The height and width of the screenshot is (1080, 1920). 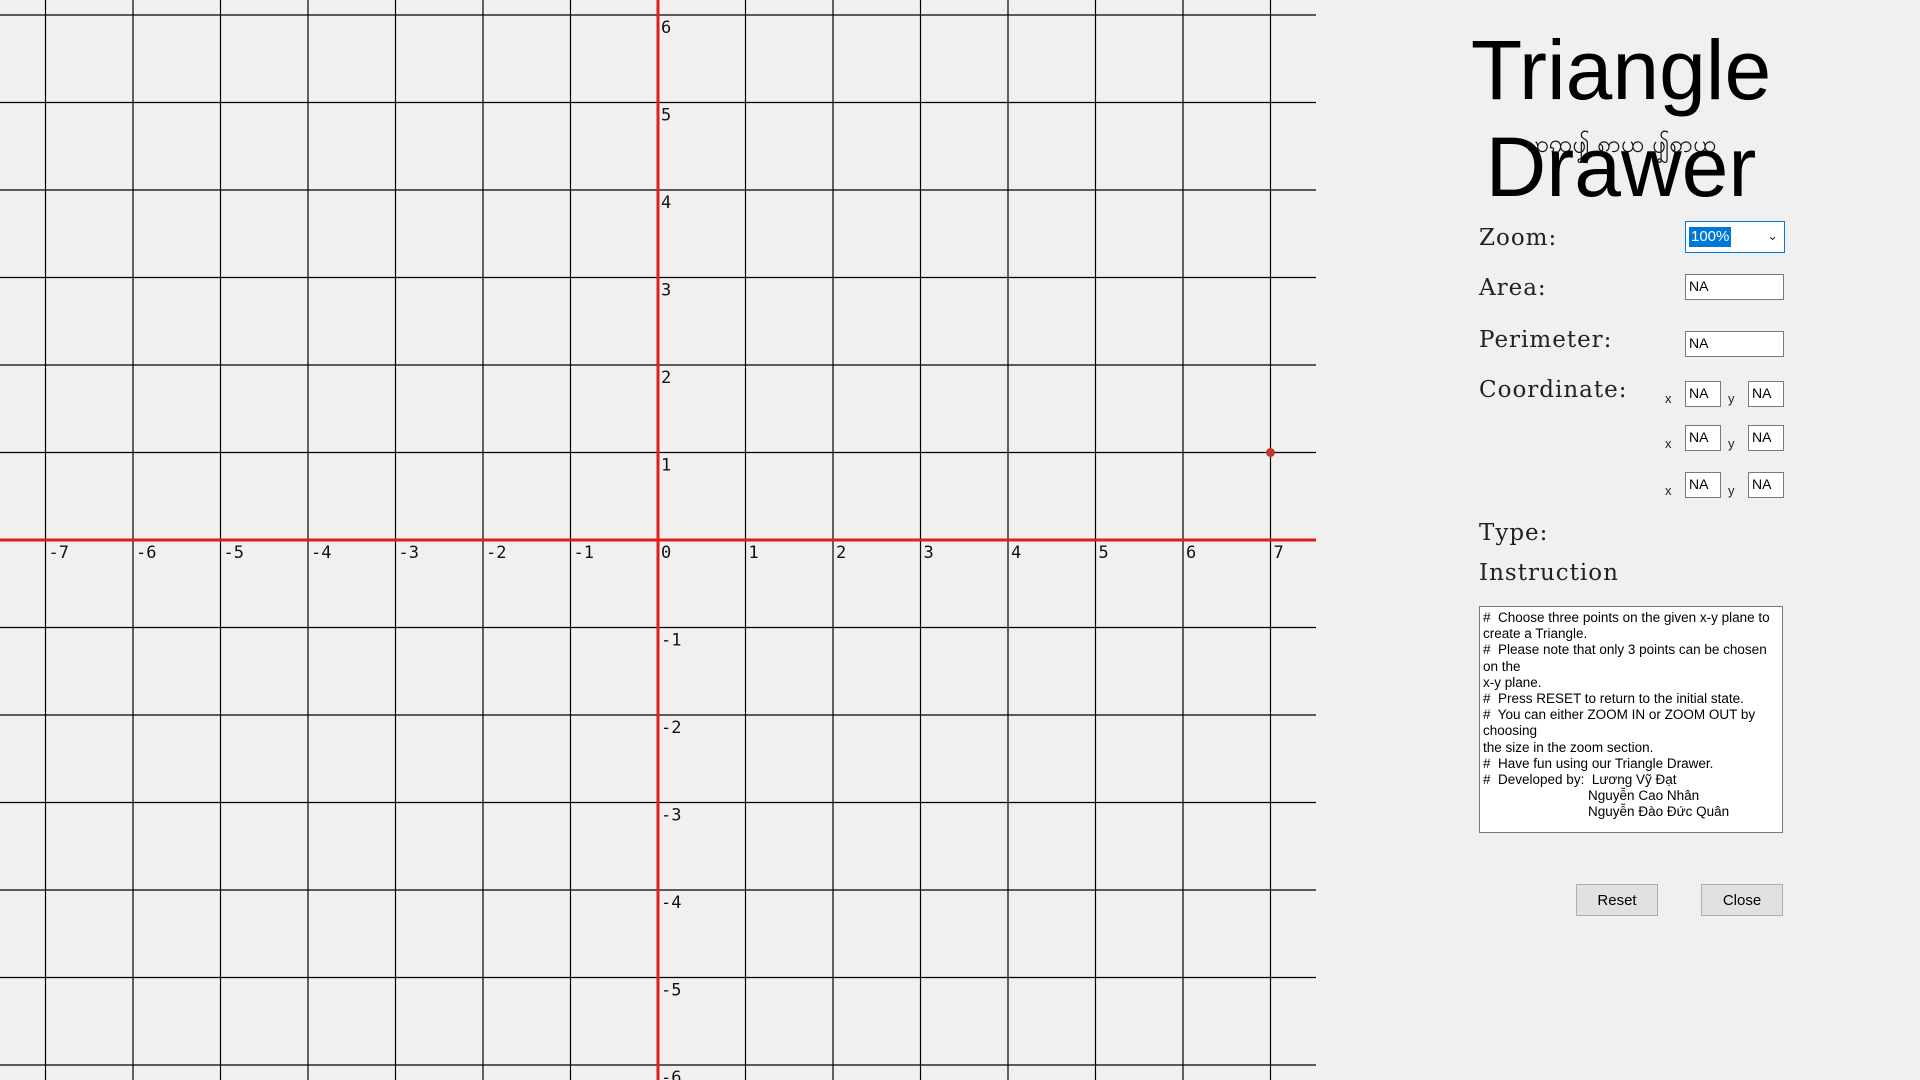 What do you see at coordinates (666, 203) in the screenshot?
I see `y-tick-label: 4` at bounding box center [666, 203].